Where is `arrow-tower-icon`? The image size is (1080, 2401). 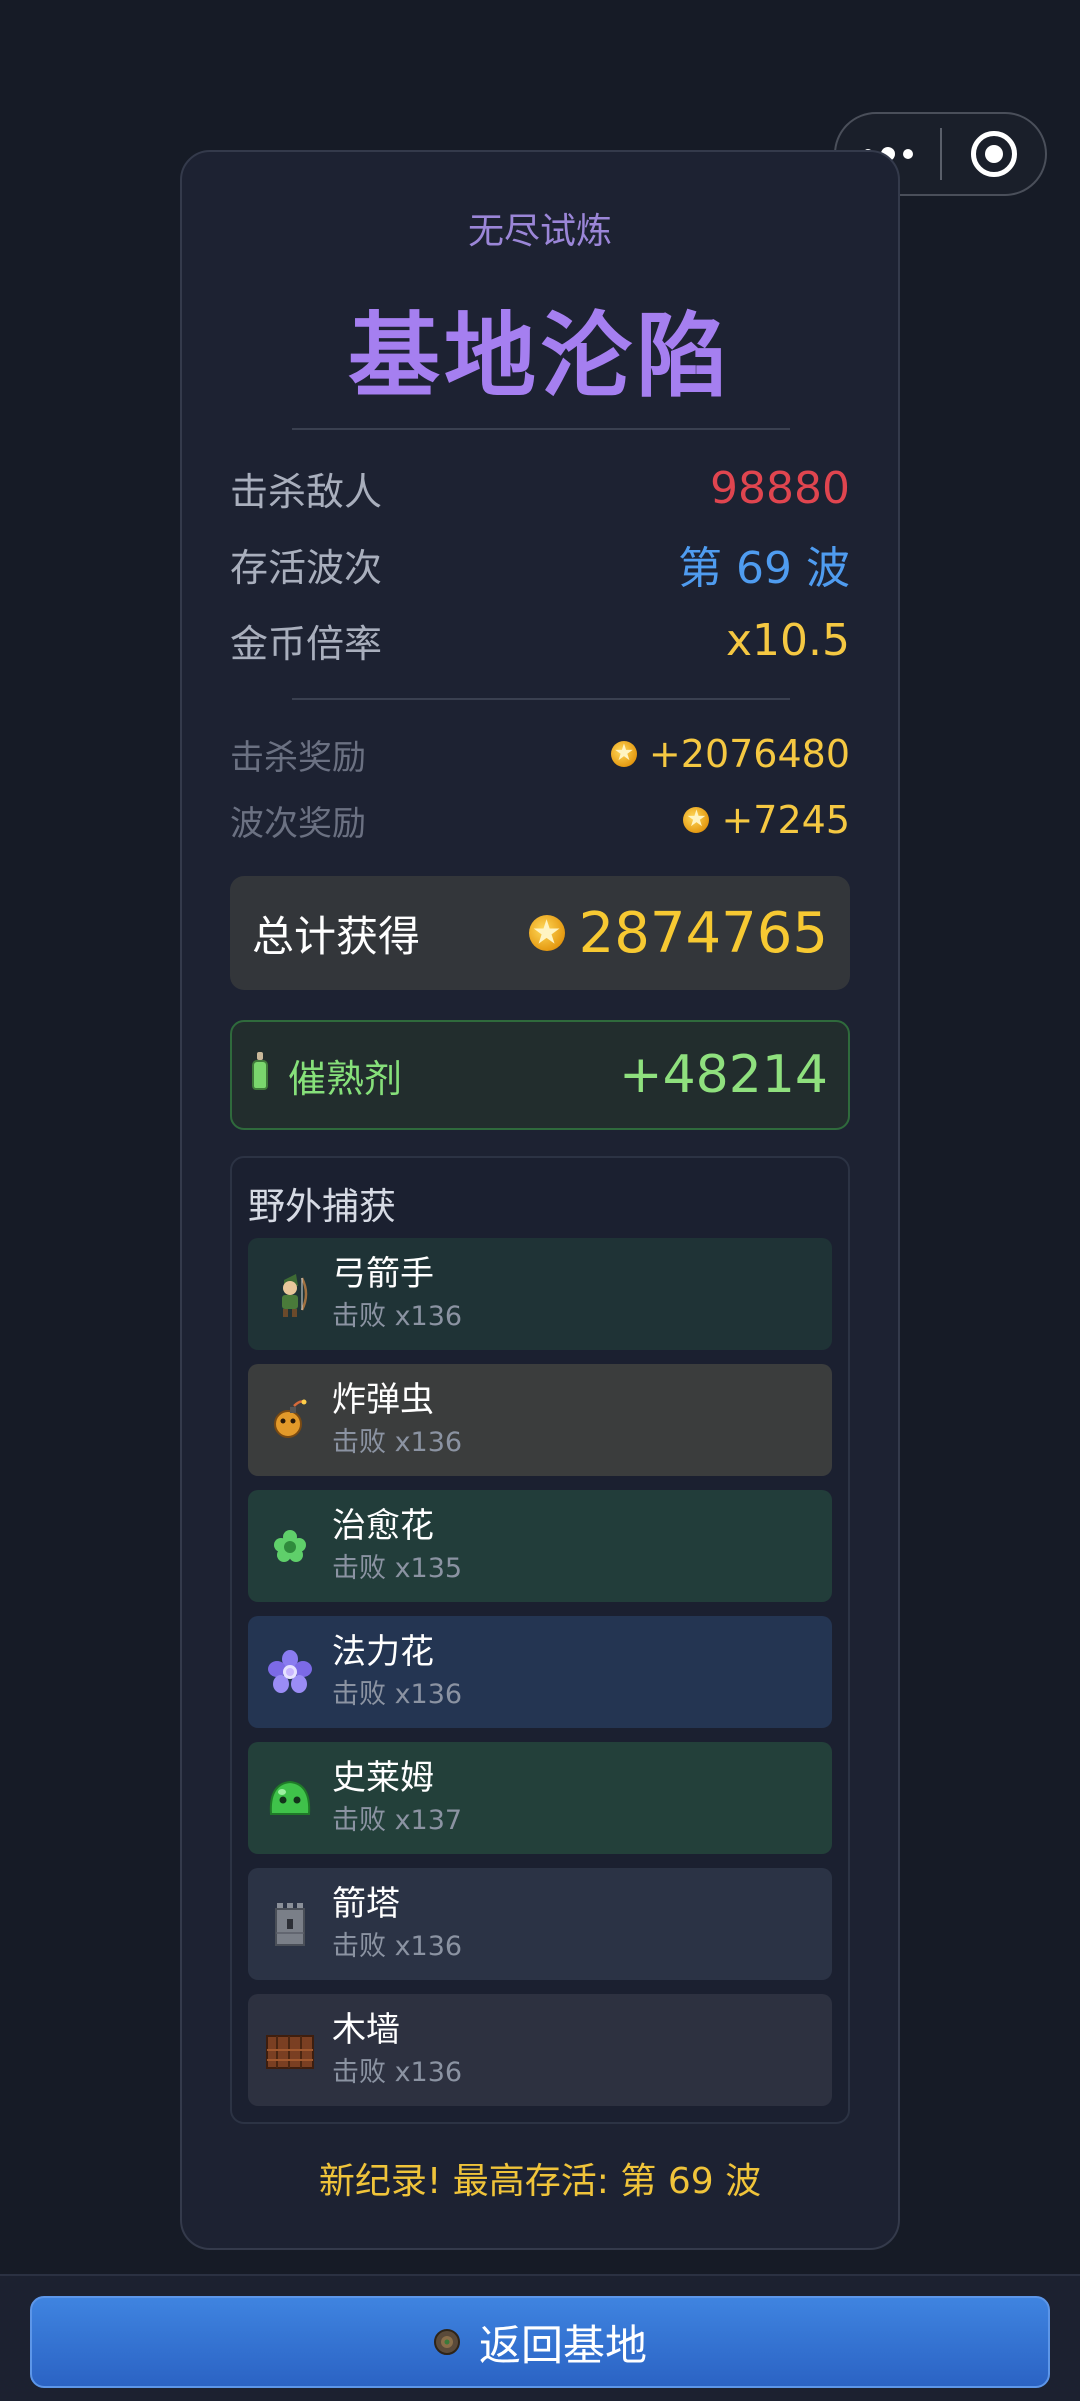 arrow-tower-icon is located at coordinates (290, 1924).